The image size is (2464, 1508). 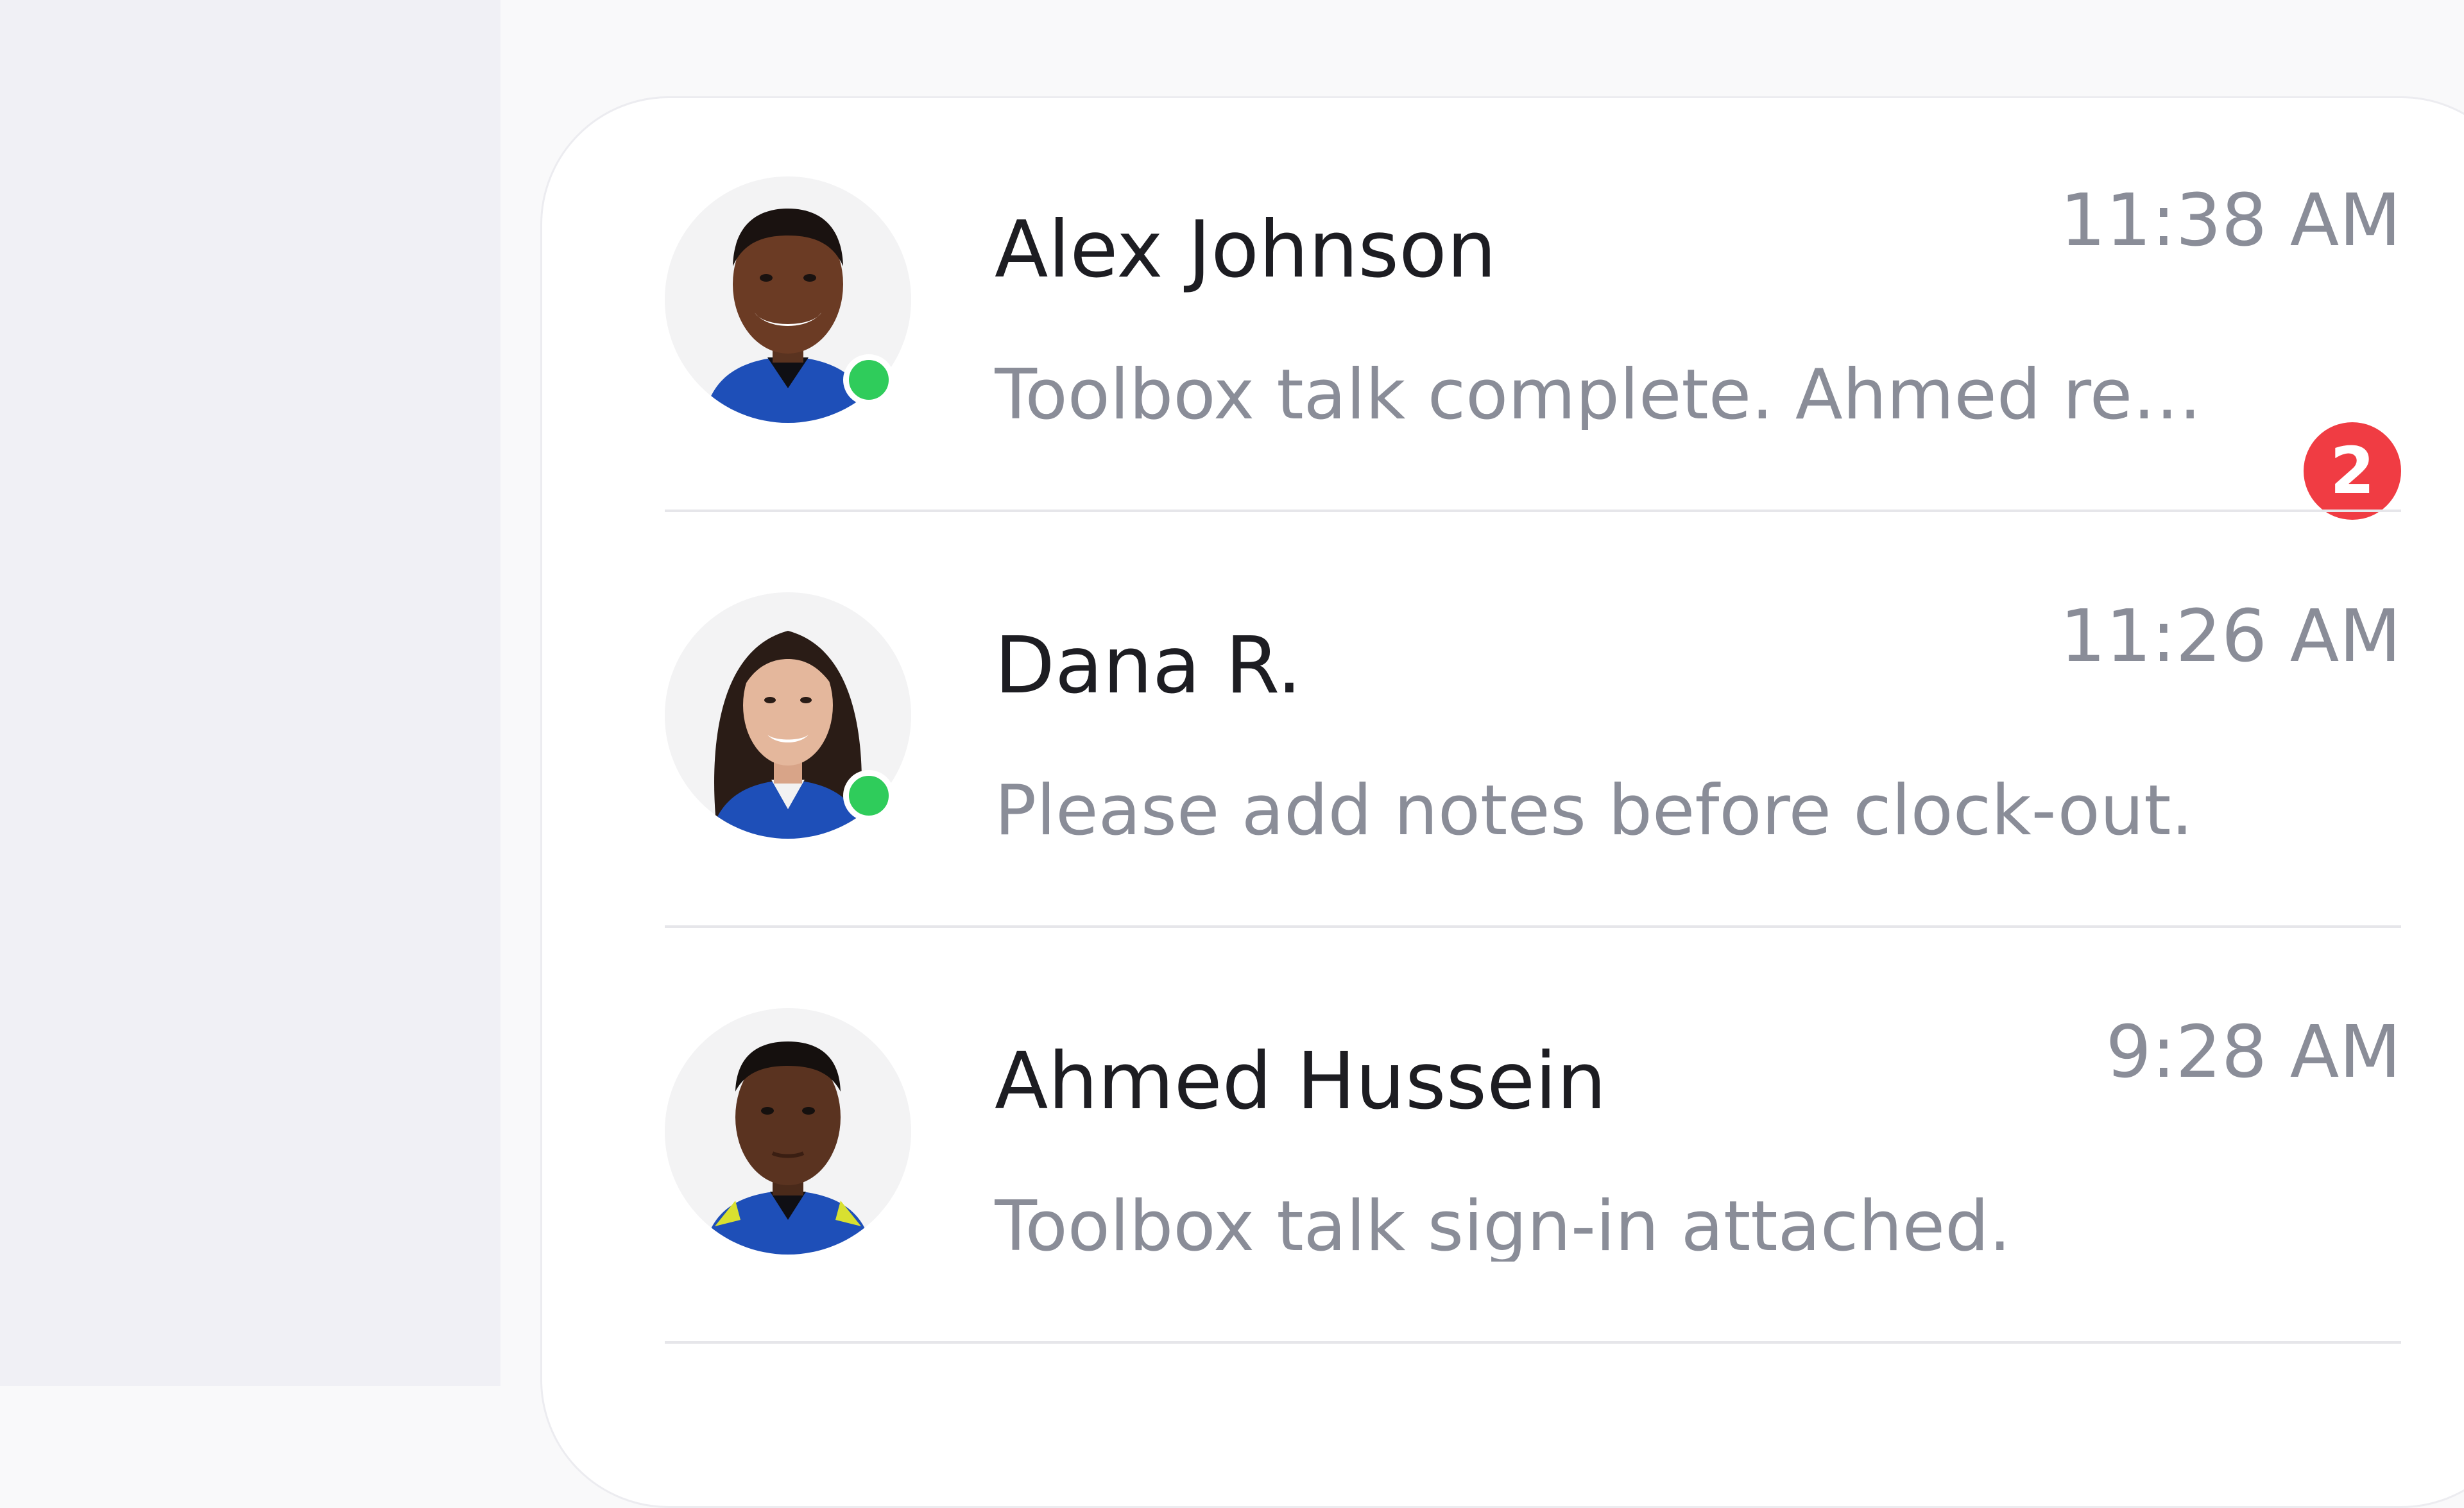 What do you see at coordinates (2231, 220) in the screenshot?
I see `message-time: 11:38 AM` at bounding box center [2231, 220].